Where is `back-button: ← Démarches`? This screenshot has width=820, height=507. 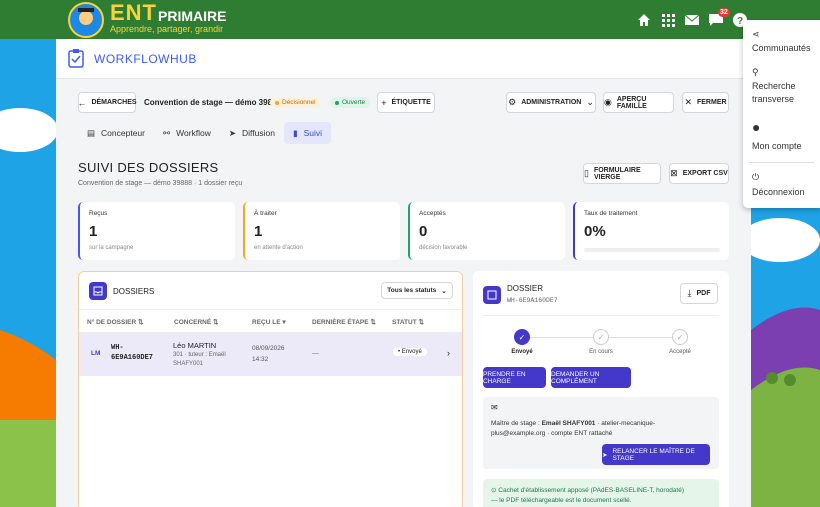
back-button: ← Démarches is located at coordinates (107, 102).